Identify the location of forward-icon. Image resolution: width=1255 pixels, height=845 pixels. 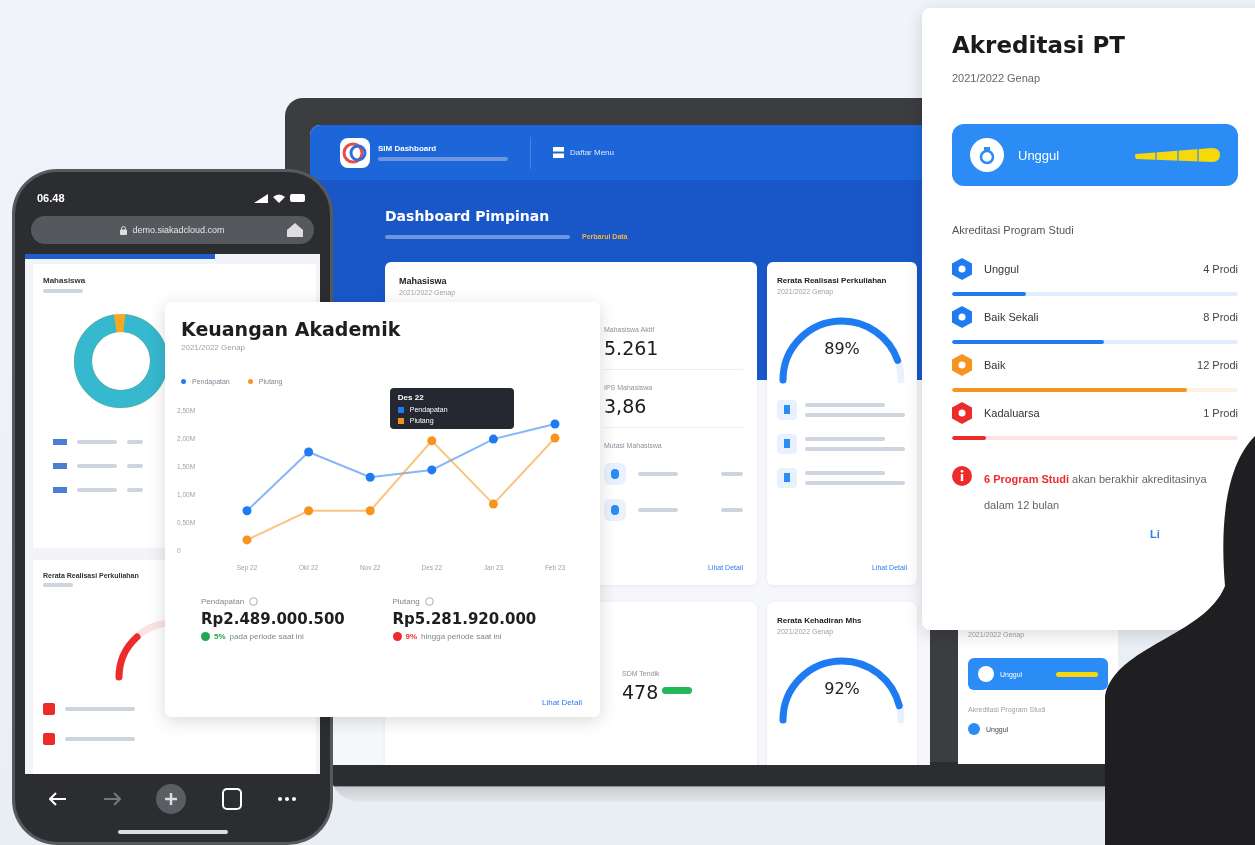
(111, 799).